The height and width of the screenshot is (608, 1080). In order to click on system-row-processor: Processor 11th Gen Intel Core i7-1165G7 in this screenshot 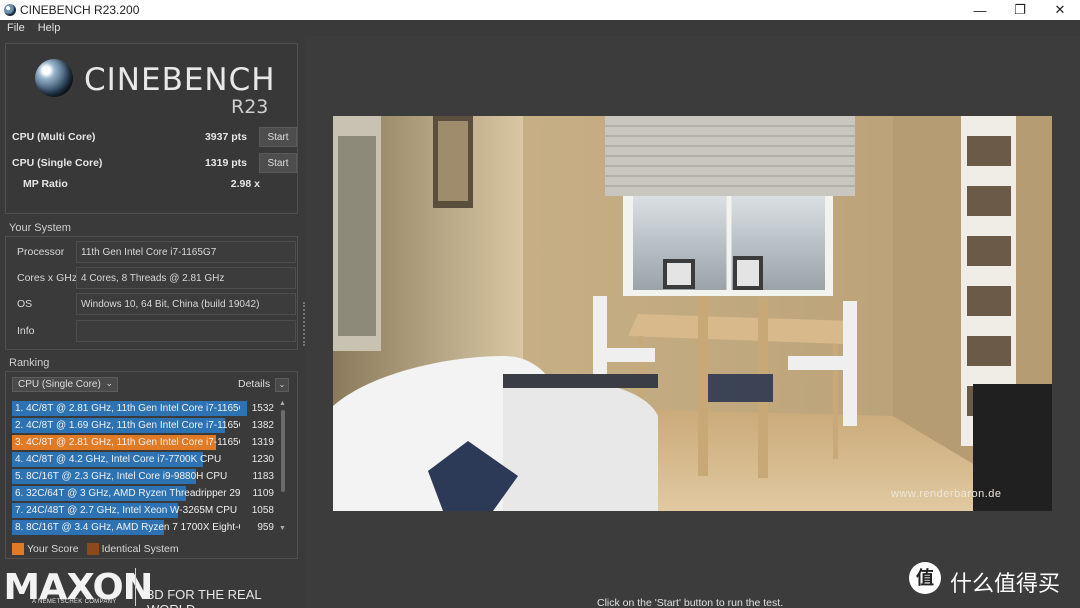, I will do `click(154, 252)`.